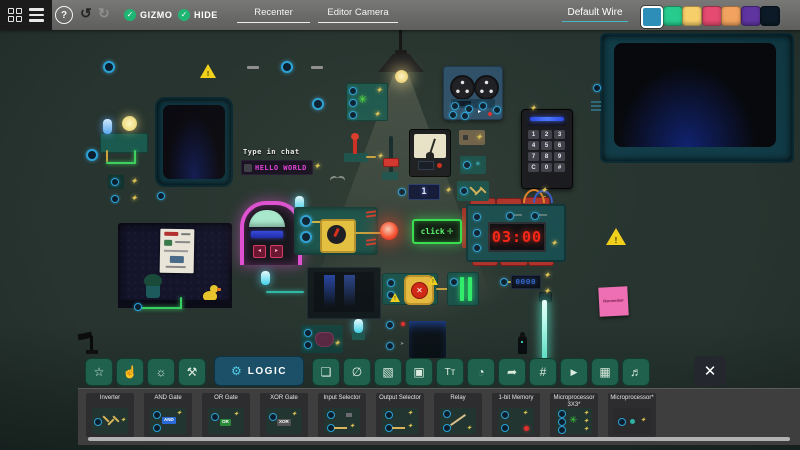 This screenshot has height=450, width=800. Describe the element at coordinates (388, 372) in the screenshot. I see `tab-images: ▧` at that location.